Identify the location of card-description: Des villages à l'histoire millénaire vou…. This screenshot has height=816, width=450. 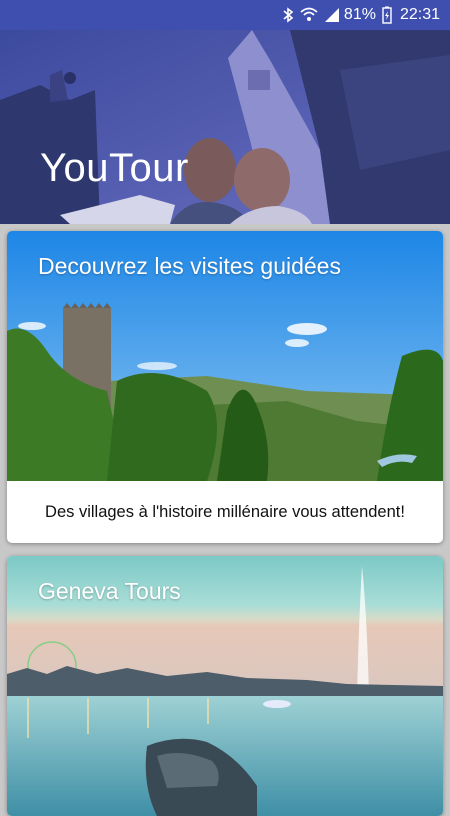
(225, 511).